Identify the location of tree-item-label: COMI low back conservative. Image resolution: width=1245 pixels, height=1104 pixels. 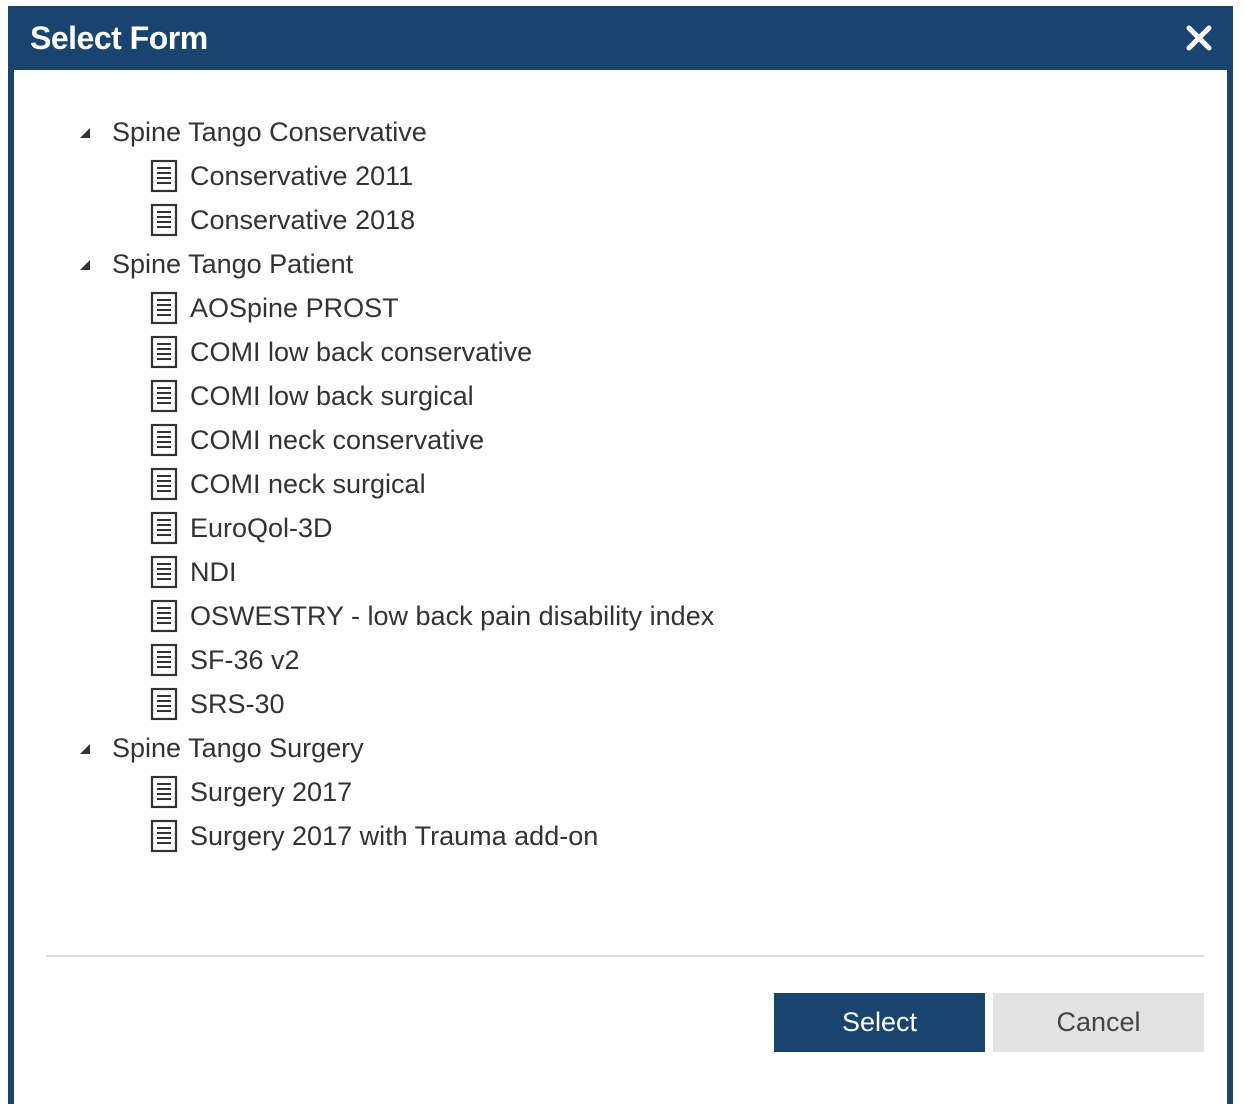
(361, 351).